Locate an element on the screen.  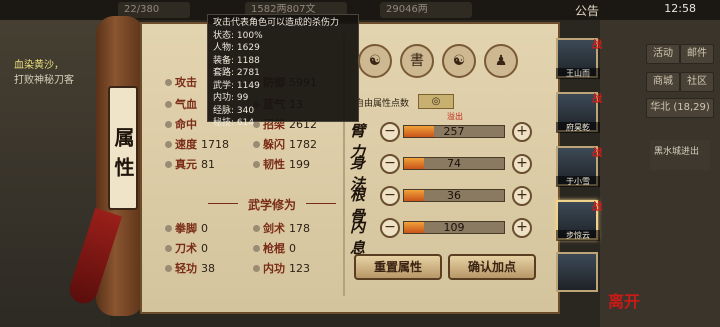
tab-book: 書 is located at coordinates (417, 61).